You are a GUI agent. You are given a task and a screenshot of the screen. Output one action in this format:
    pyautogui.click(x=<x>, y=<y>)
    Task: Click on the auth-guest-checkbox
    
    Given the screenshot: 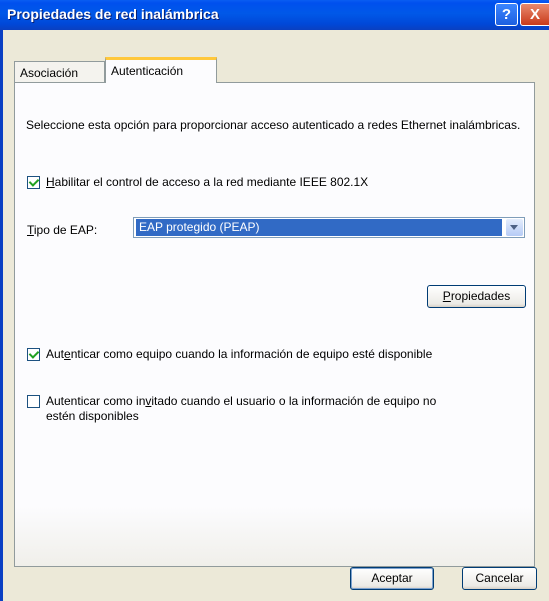 What is the action you would take?
    pyautogui.click(x=33, y=401)
    